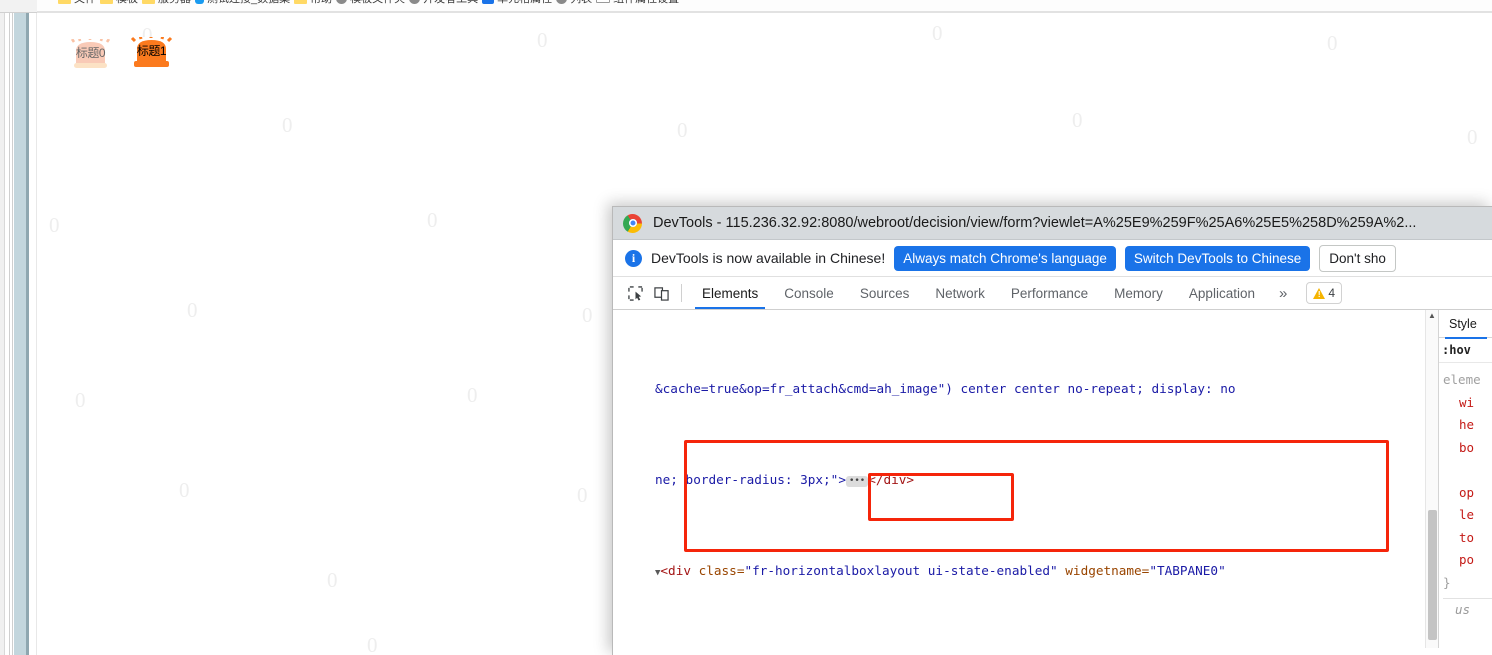 Image resolution: width=1492 pixels, height=655 pixels. I want to click on toolbar-item: 组件属性设置, so click(637, 3).